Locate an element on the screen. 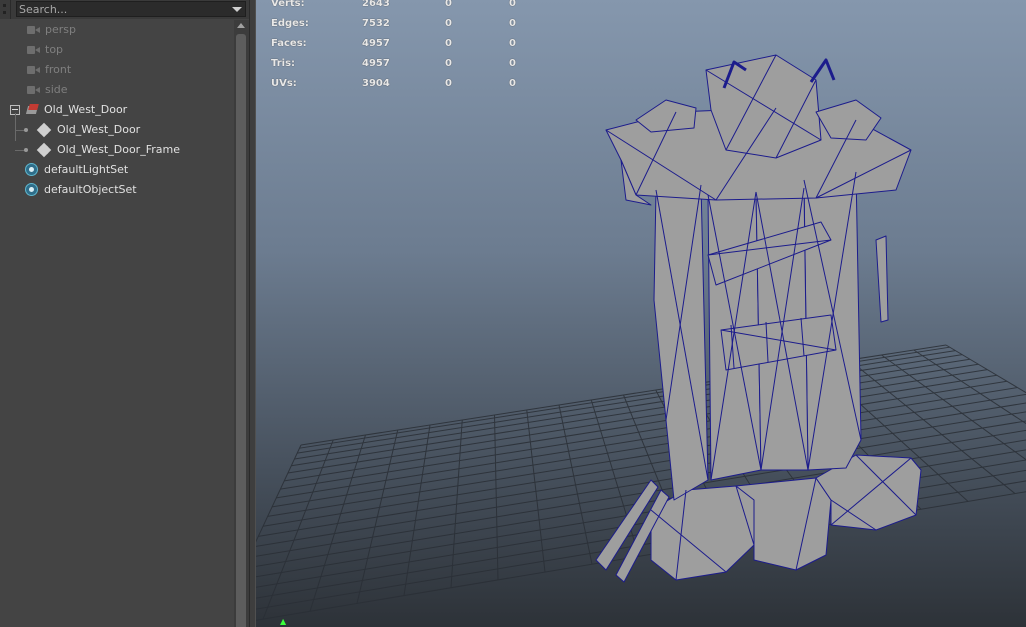 This screenshot has height=627, width=1026. outliner-item-label: persp is located at coordinates (60, 29).